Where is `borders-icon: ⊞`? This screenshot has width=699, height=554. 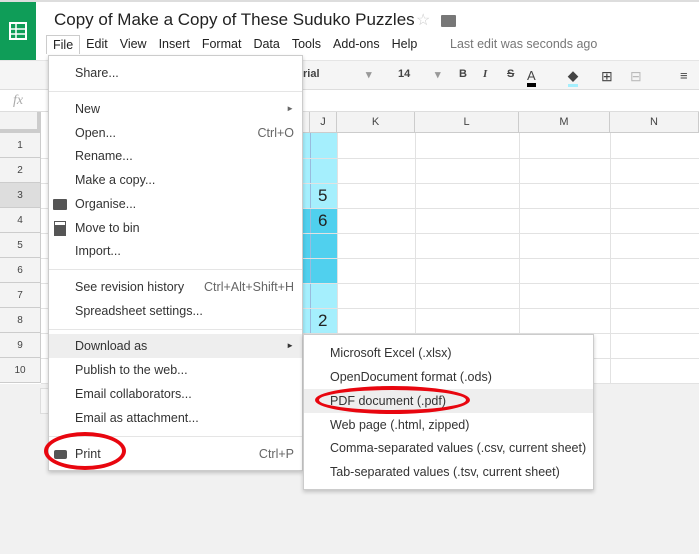
borders-icon: ⊞ is located at coordinates (607, 76).